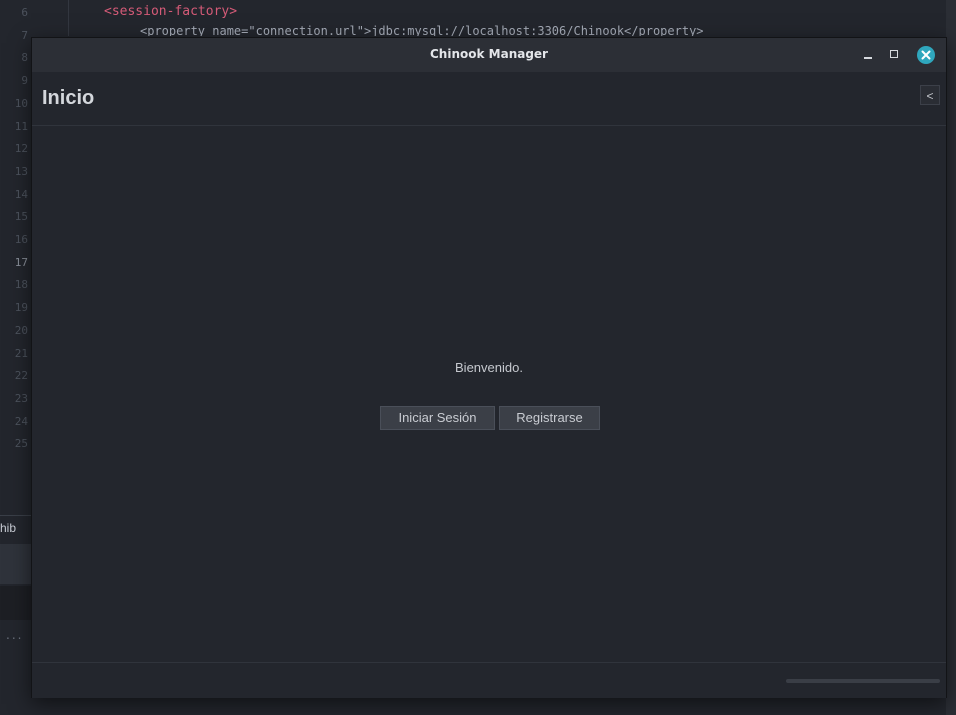 This screenshot has height=715, width=956. I want to click on login-button: Iniciar Sesión, so click(437, 418).